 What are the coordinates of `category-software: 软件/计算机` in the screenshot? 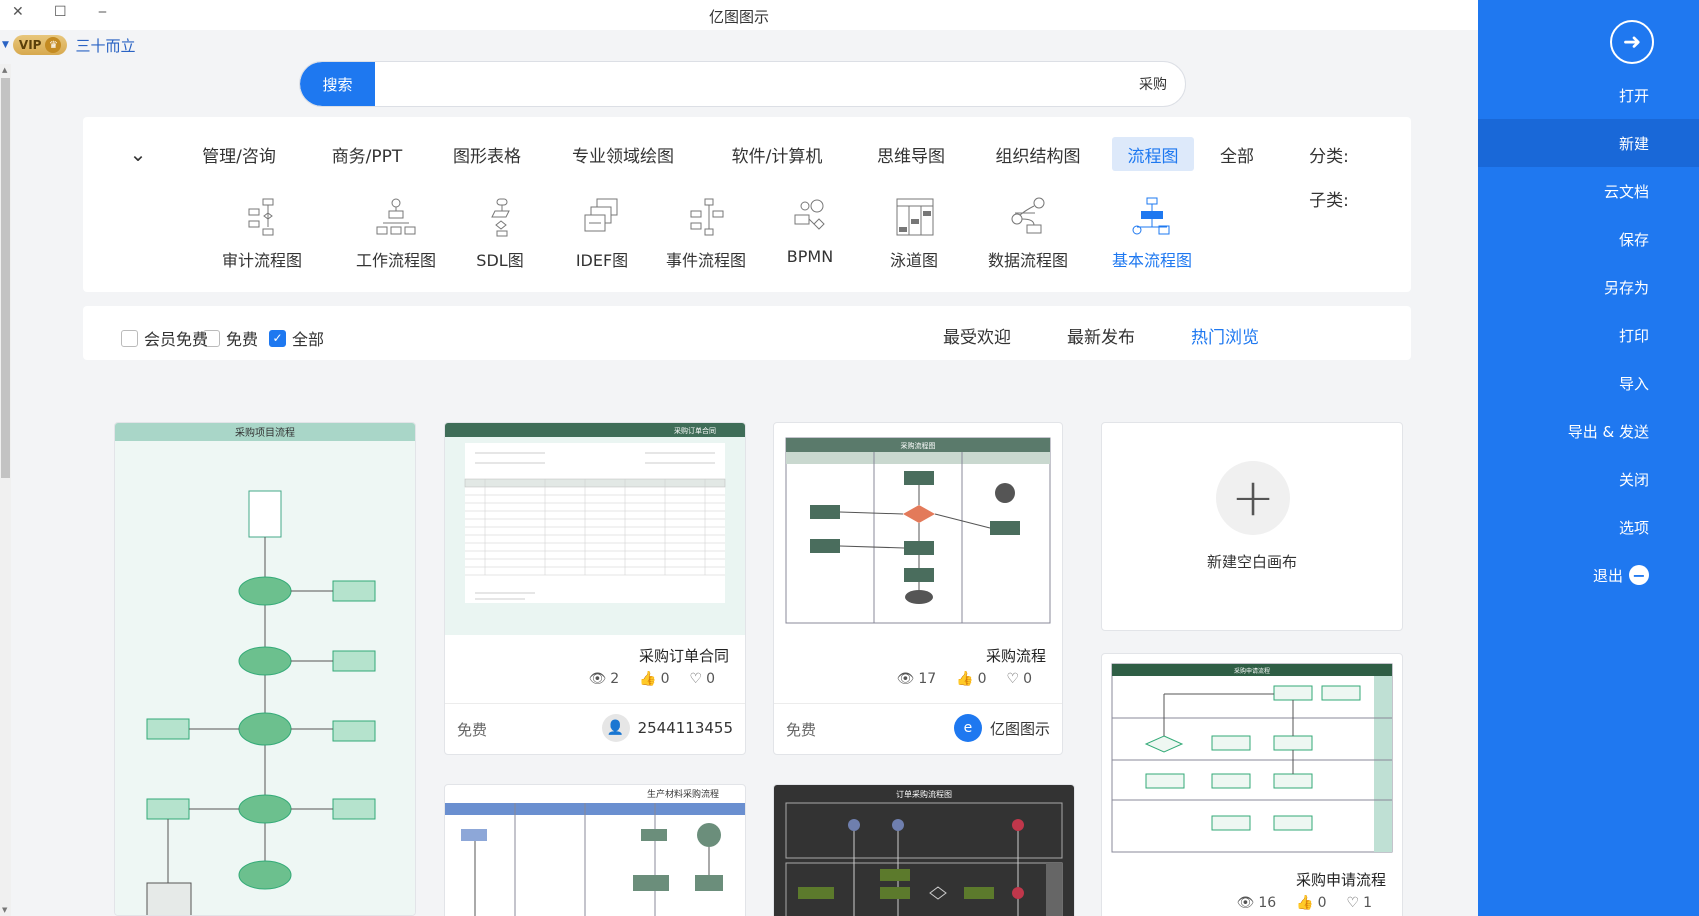 It's located at (777, 154).